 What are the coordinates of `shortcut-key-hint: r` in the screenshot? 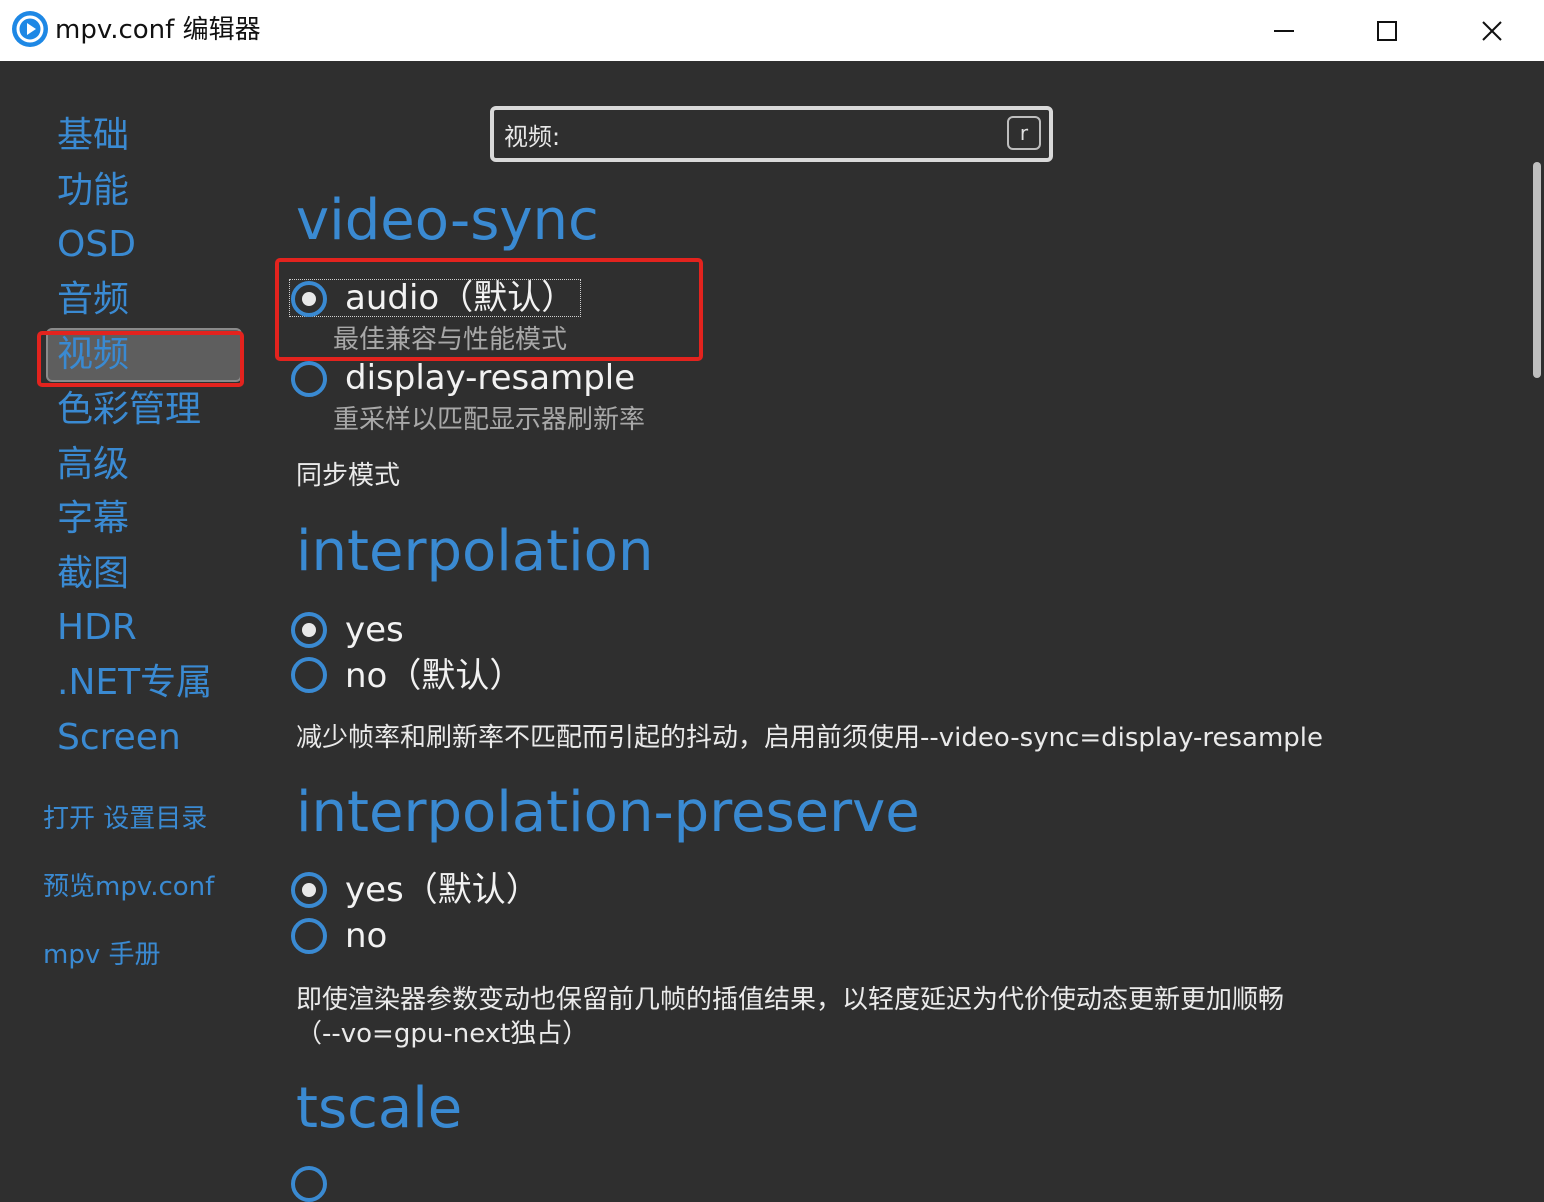 It's located at (1024, 133).